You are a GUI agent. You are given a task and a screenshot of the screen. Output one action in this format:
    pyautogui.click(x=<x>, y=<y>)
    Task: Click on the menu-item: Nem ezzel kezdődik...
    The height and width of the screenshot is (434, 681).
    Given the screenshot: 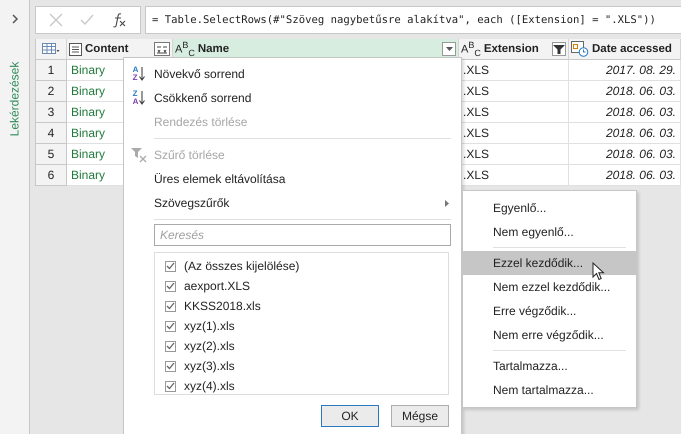 What is the action you would take?
    pyautogui.click(x=549, y=287)
    